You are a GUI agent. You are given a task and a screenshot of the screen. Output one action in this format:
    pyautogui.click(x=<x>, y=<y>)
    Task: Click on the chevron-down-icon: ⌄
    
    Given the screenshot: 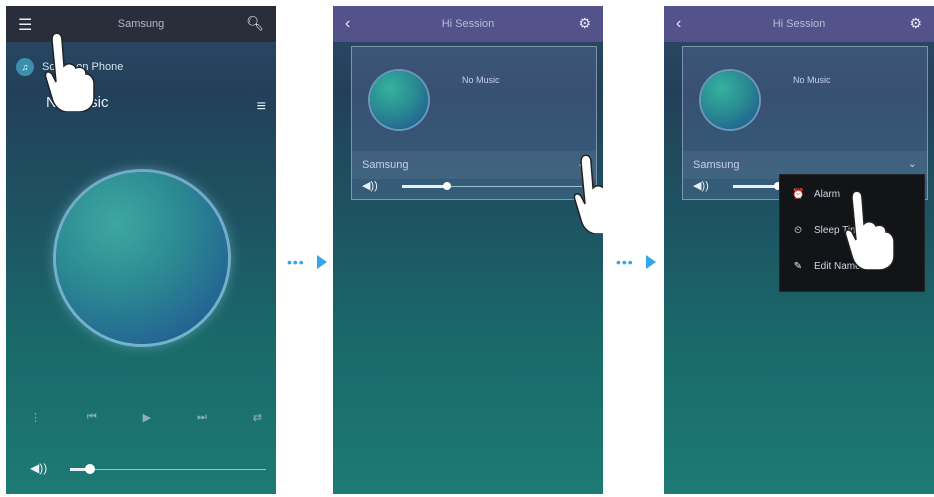 What is the action you would take?
    pyautogui.click(x=912, y=163)
    